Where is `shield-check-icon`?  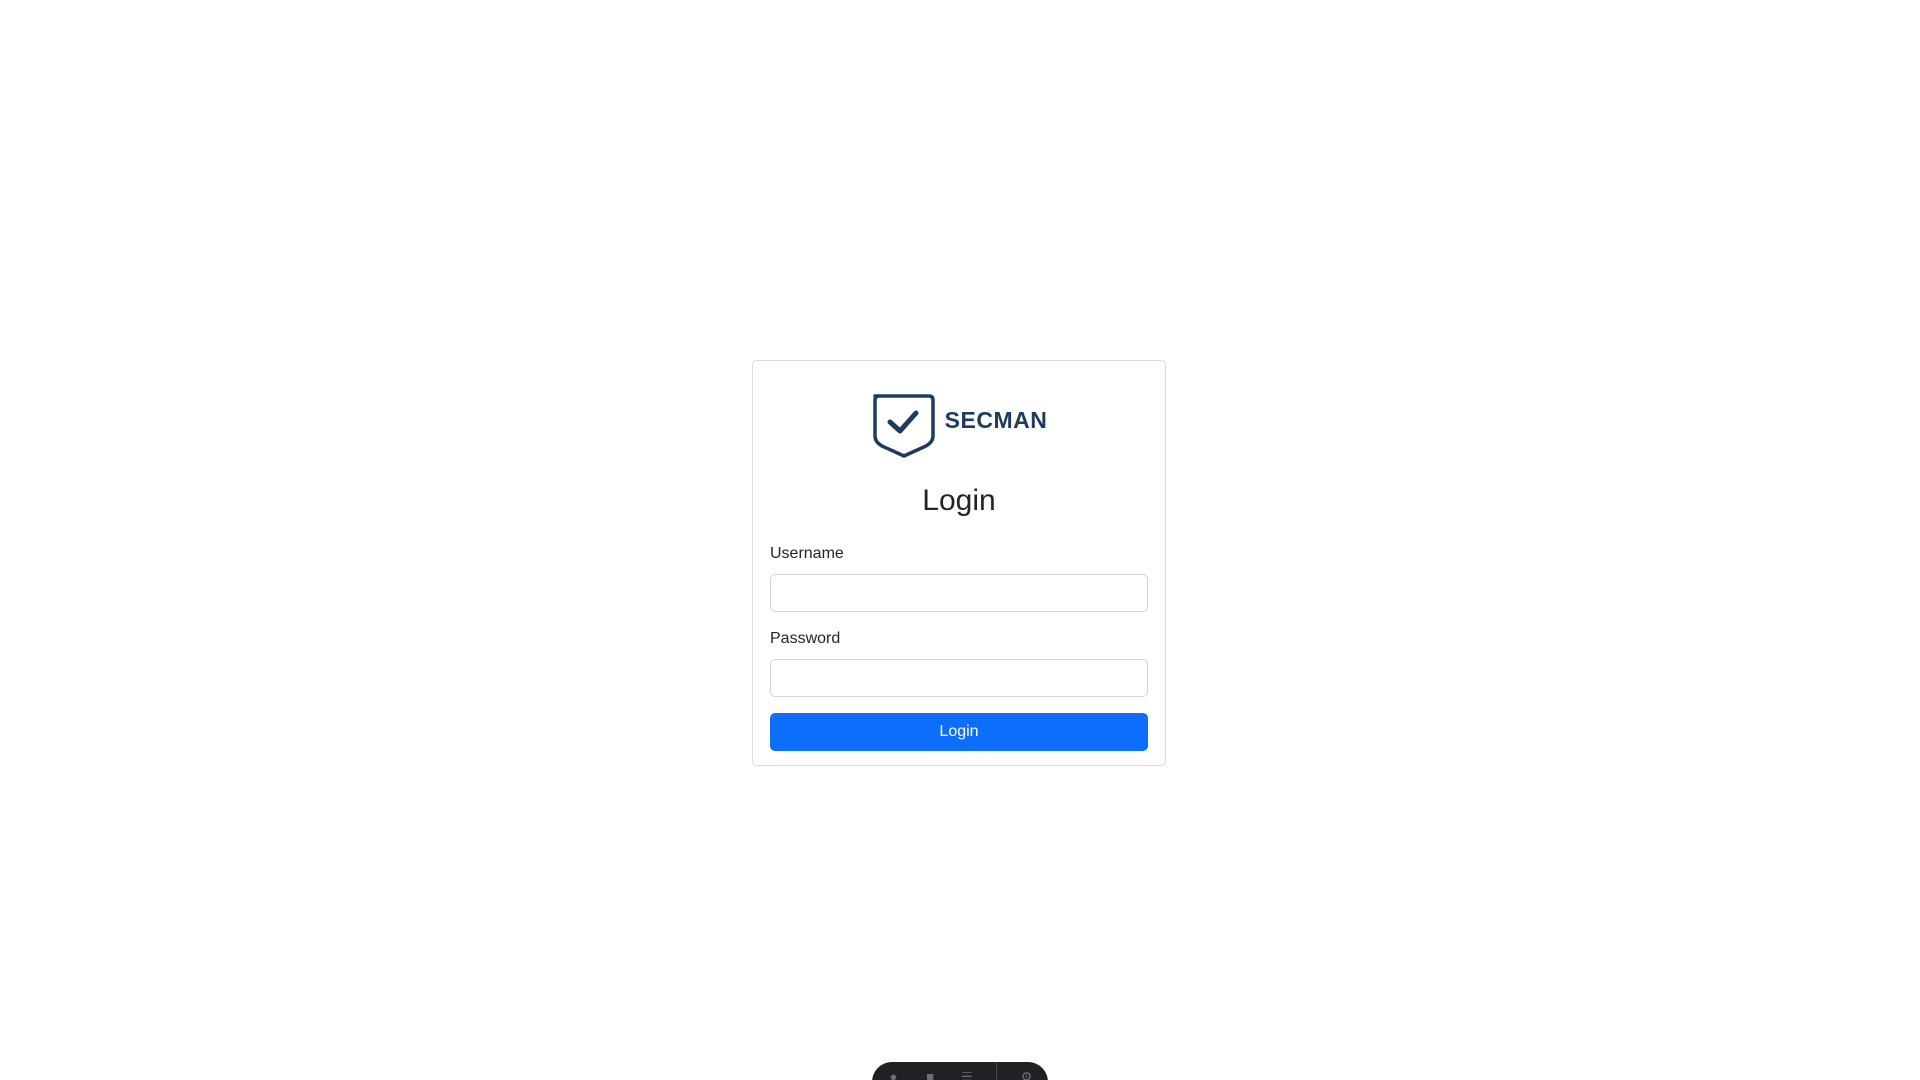
shield-check-icon is located at coordinates (903, 426).